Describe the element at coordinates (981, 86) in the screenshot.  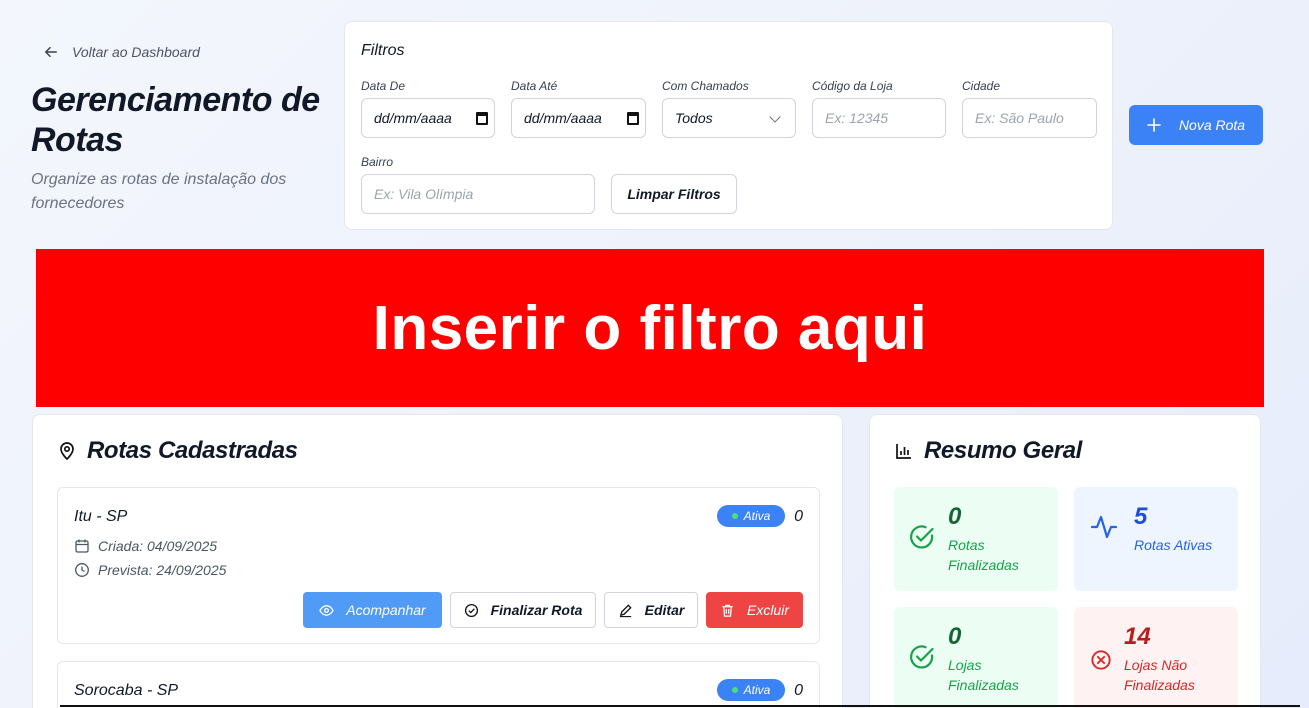
I see `city-label: Cidade` at that location.